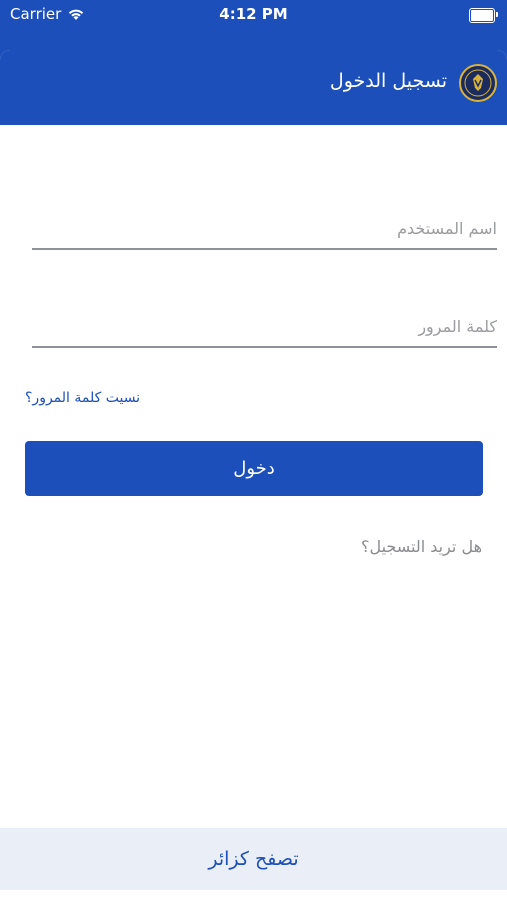 The height and width of the screenshot is (900, 507). Describe the element at coordinates (388, 81) in the screenshot. I see `page-title: تسجيل الدخول` at that location.